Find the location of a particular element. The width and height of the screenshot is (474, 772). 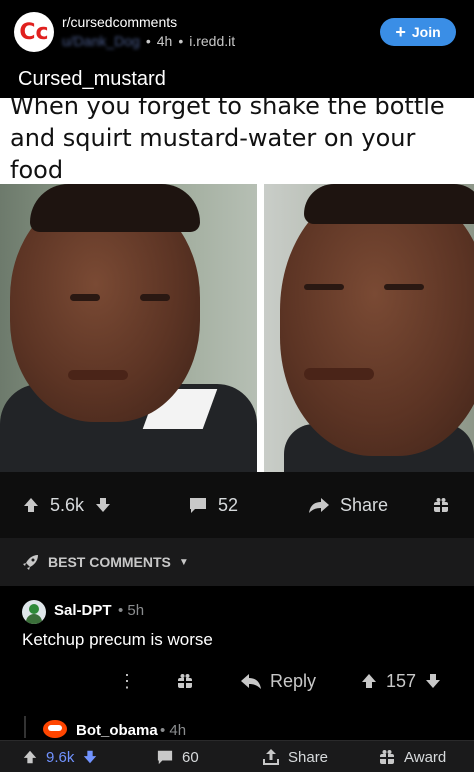

share-button: Share is located at coordinates (348, 505).